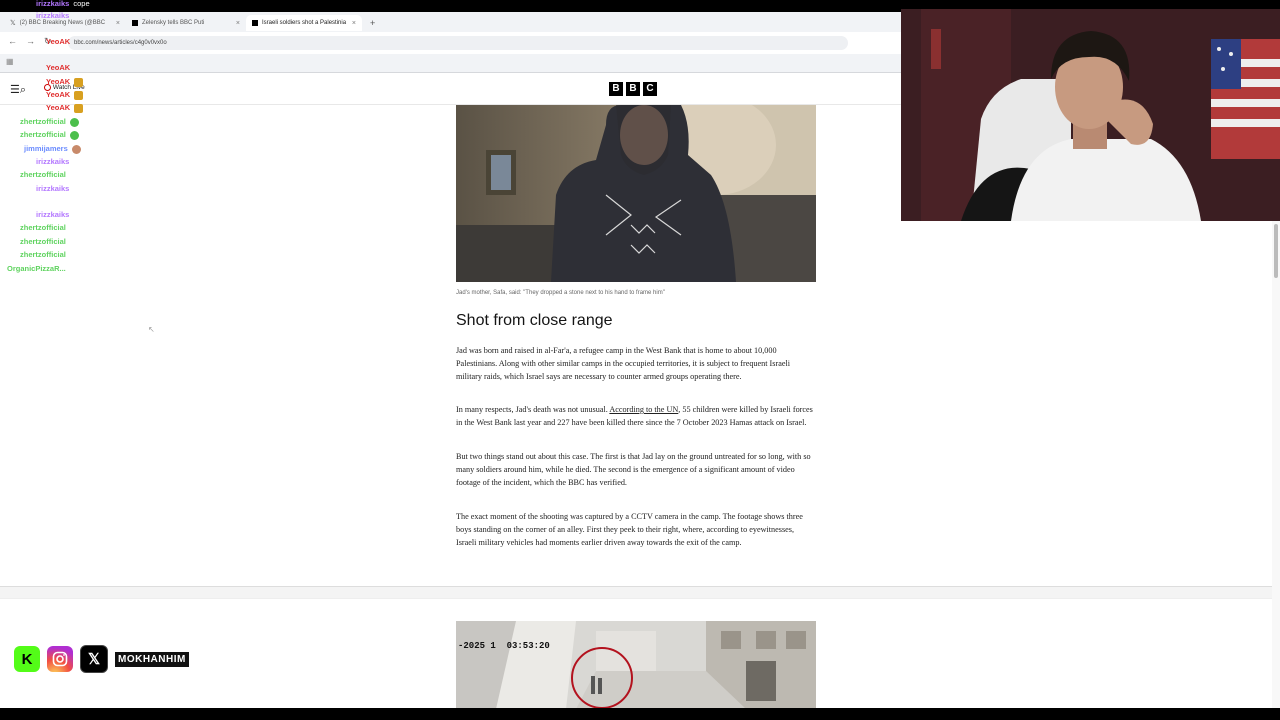  Describe the element at coordinates (636, 193) in the screenshot. I see `article-photo-mother` at that location.